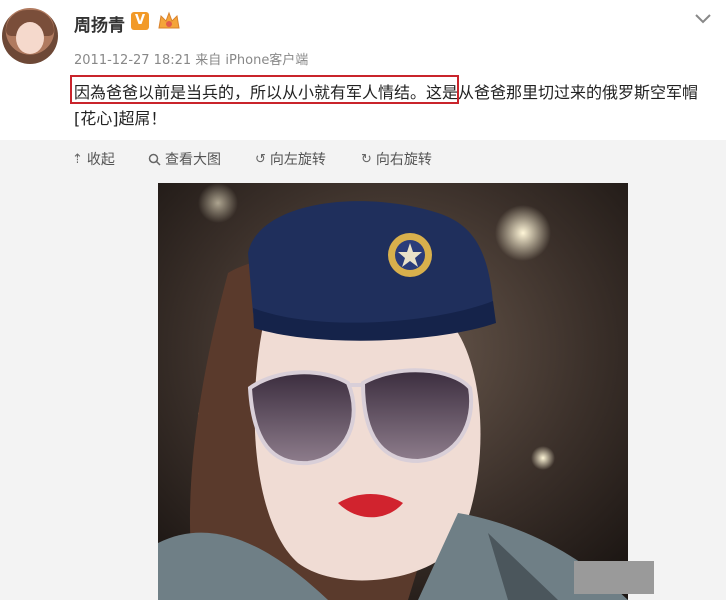 The height and width of the screenshot is (600, 726). I want to click on post-meta: 2011-12-27 18:21 来自 iPhone客户端, so click(191, 58).